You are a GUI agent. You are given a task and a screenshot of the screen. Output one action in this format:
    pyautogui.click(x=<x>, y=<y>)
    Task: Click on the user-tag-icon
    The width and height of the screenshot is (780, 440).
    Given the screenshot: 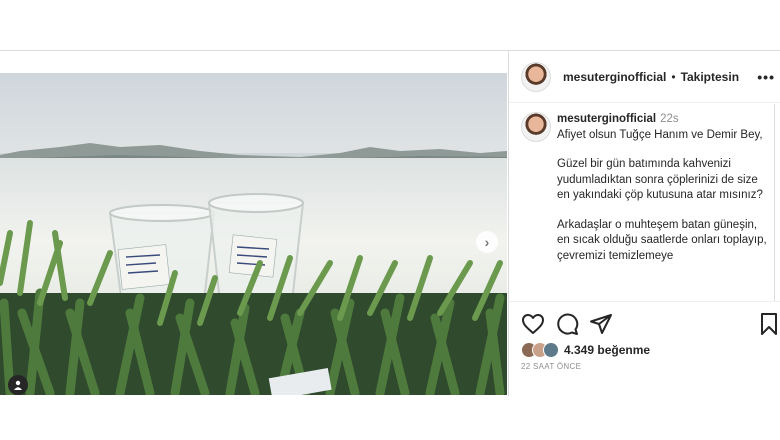 What is the action you would take?
    pyautogui.click(x=18, y=385)
    